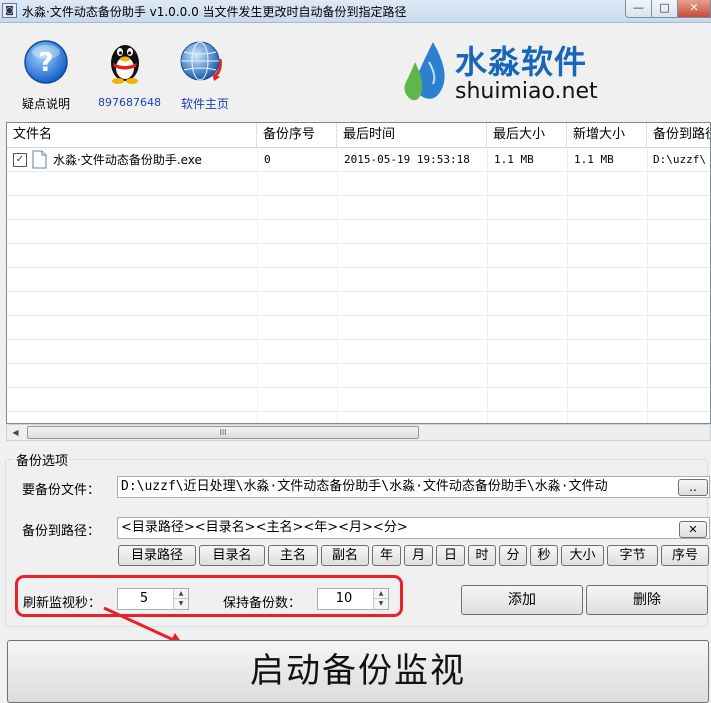 Image resolution: width=711 pixels, height=703 pixels. What do you see at coordinates (418, 555) in the screenshot?
I see `tag-button-month: 月` at bounding box center [418, 555].